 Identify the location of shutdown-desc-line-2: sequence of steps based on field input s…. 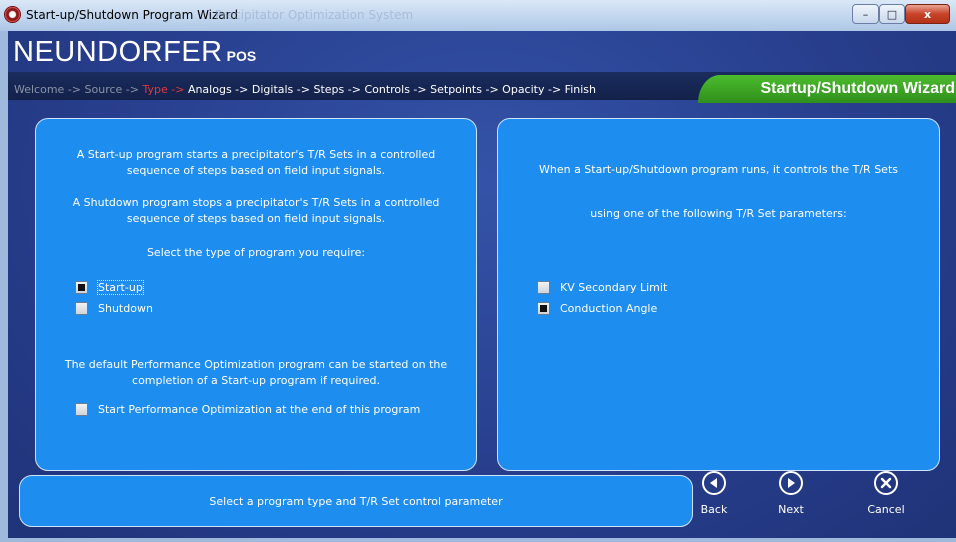
(256, 218).